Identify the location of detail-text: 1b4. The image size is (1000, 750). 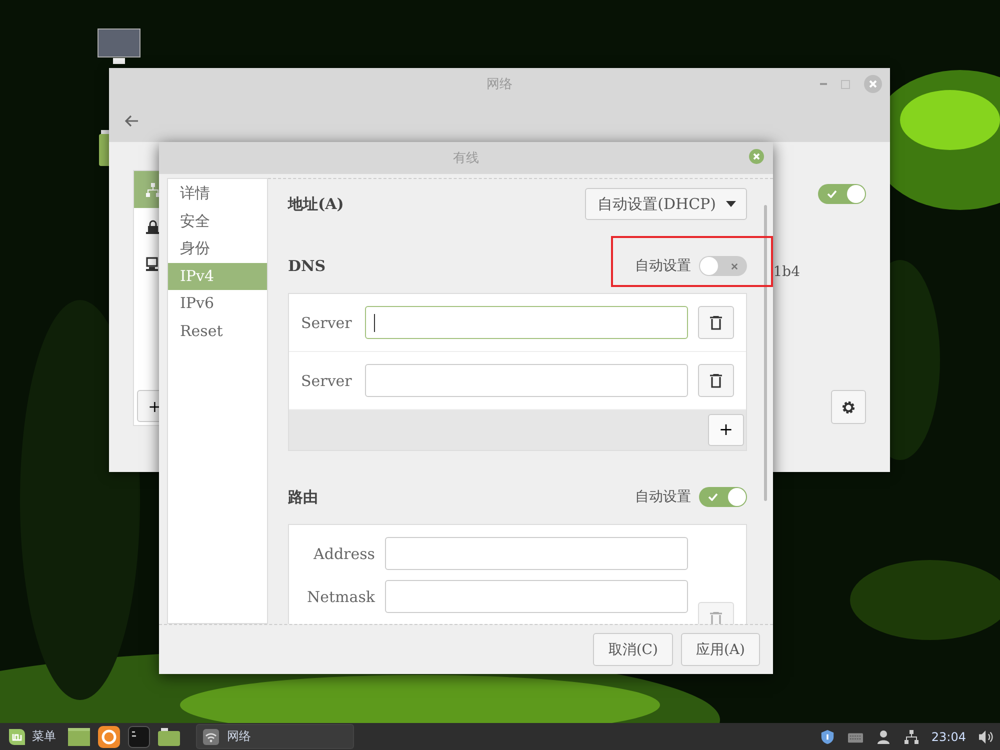
(786, 272).